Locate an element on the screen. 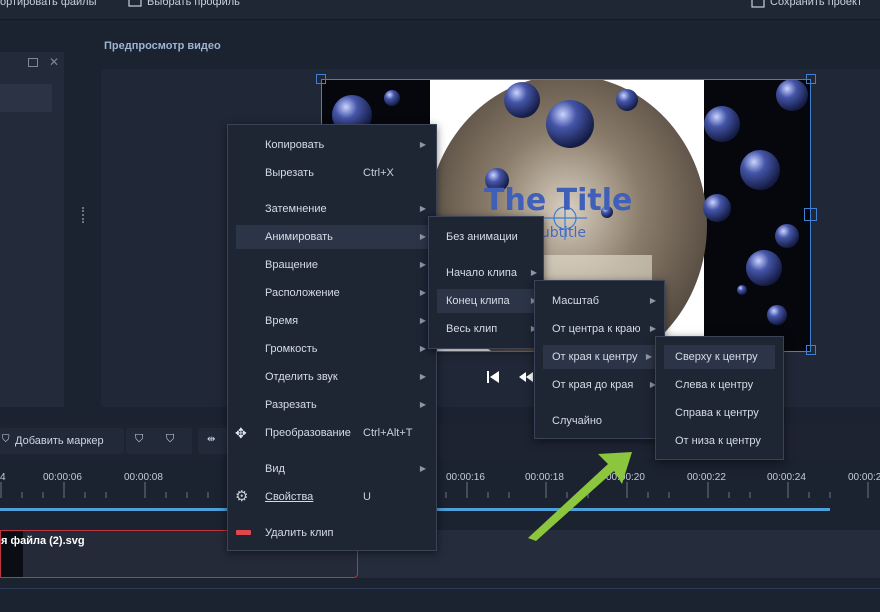 Image resolution: width=880 pixels, height=612 pixels. menu-item-edge-to-edge: От края до края ▶ is located at coordinates (599, 385).